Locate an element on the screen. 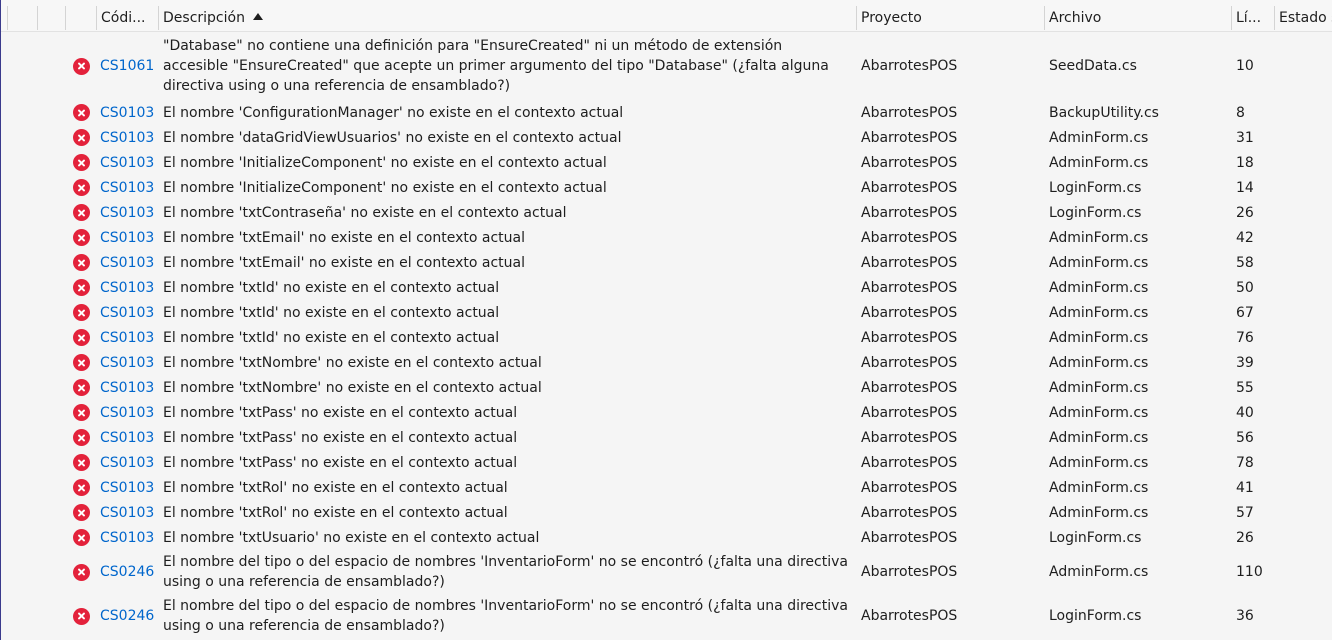 This screenshot has height=640, width=1332. error-line: 26 is located at coordinates (1256, 212).